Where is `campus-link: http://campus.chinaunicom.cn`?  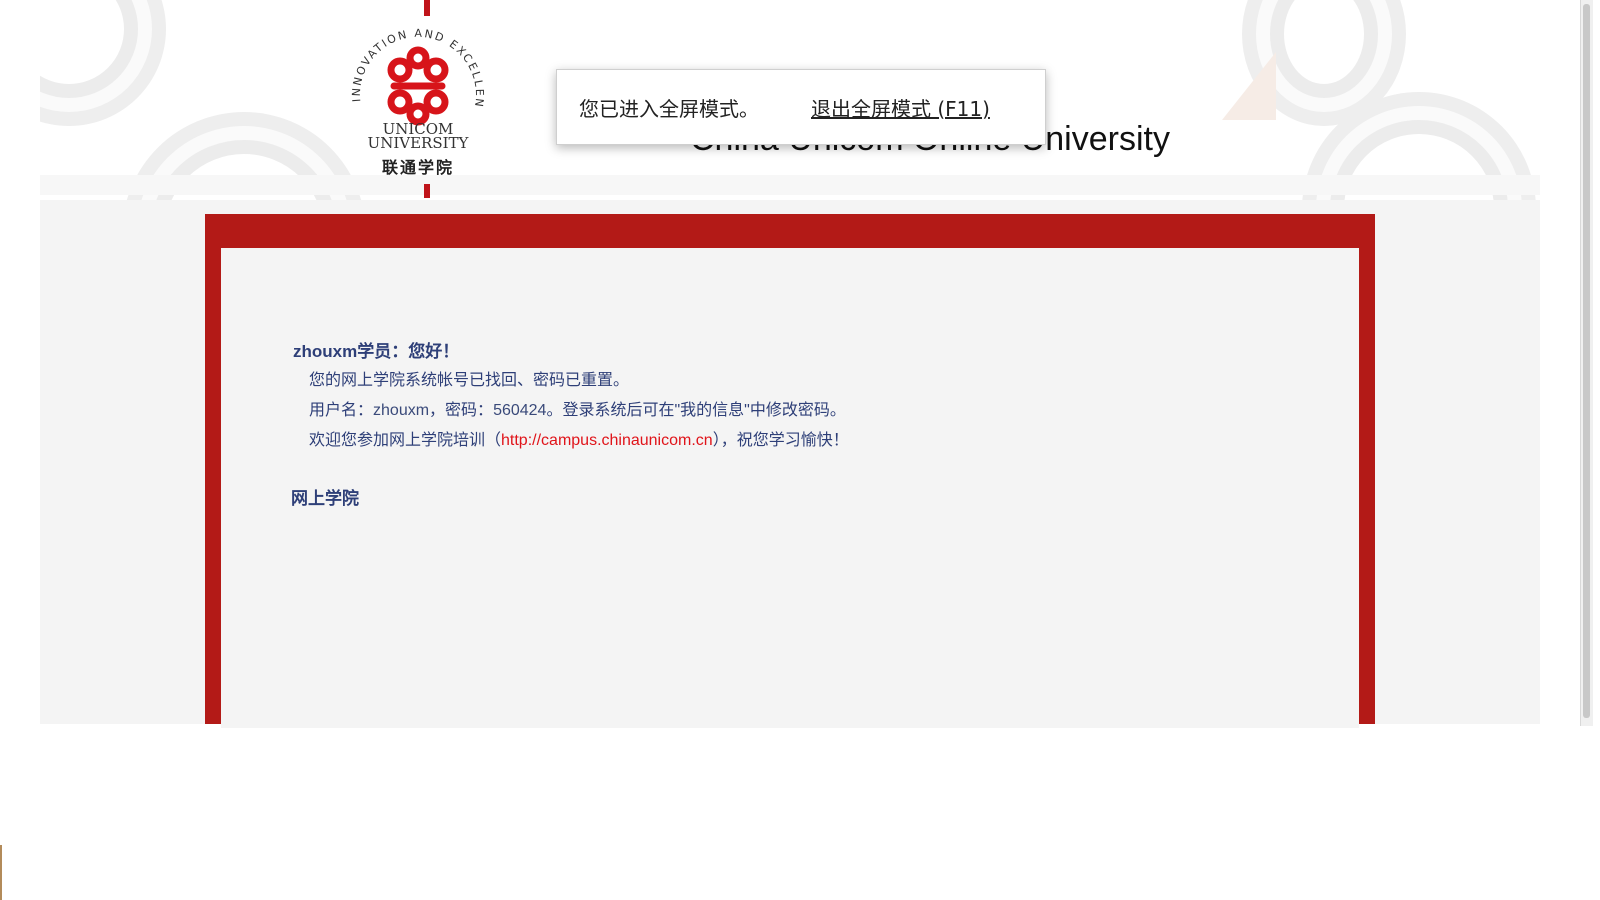 campus-link: http://campus.chinaunicom.cn is located at coordinates (607, 440).